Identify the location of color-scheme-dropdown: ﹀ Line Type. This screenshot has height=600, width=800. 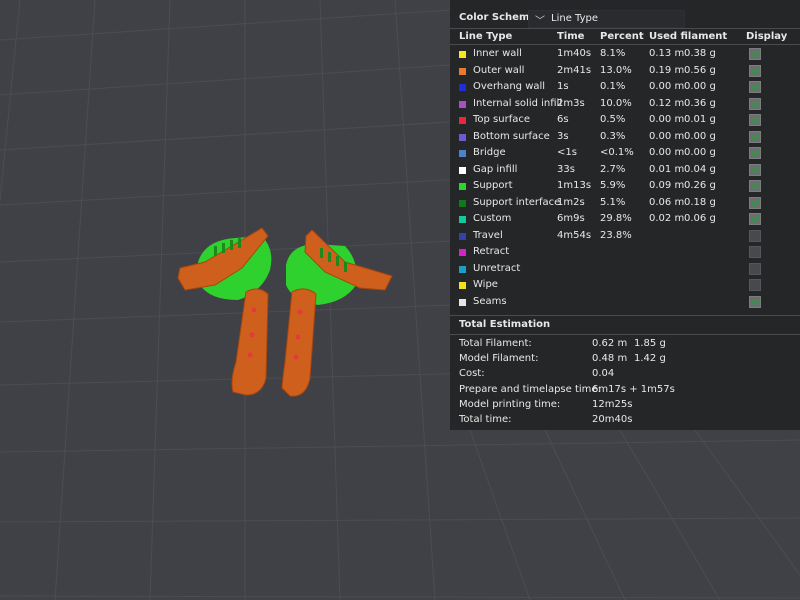
(606, 19).